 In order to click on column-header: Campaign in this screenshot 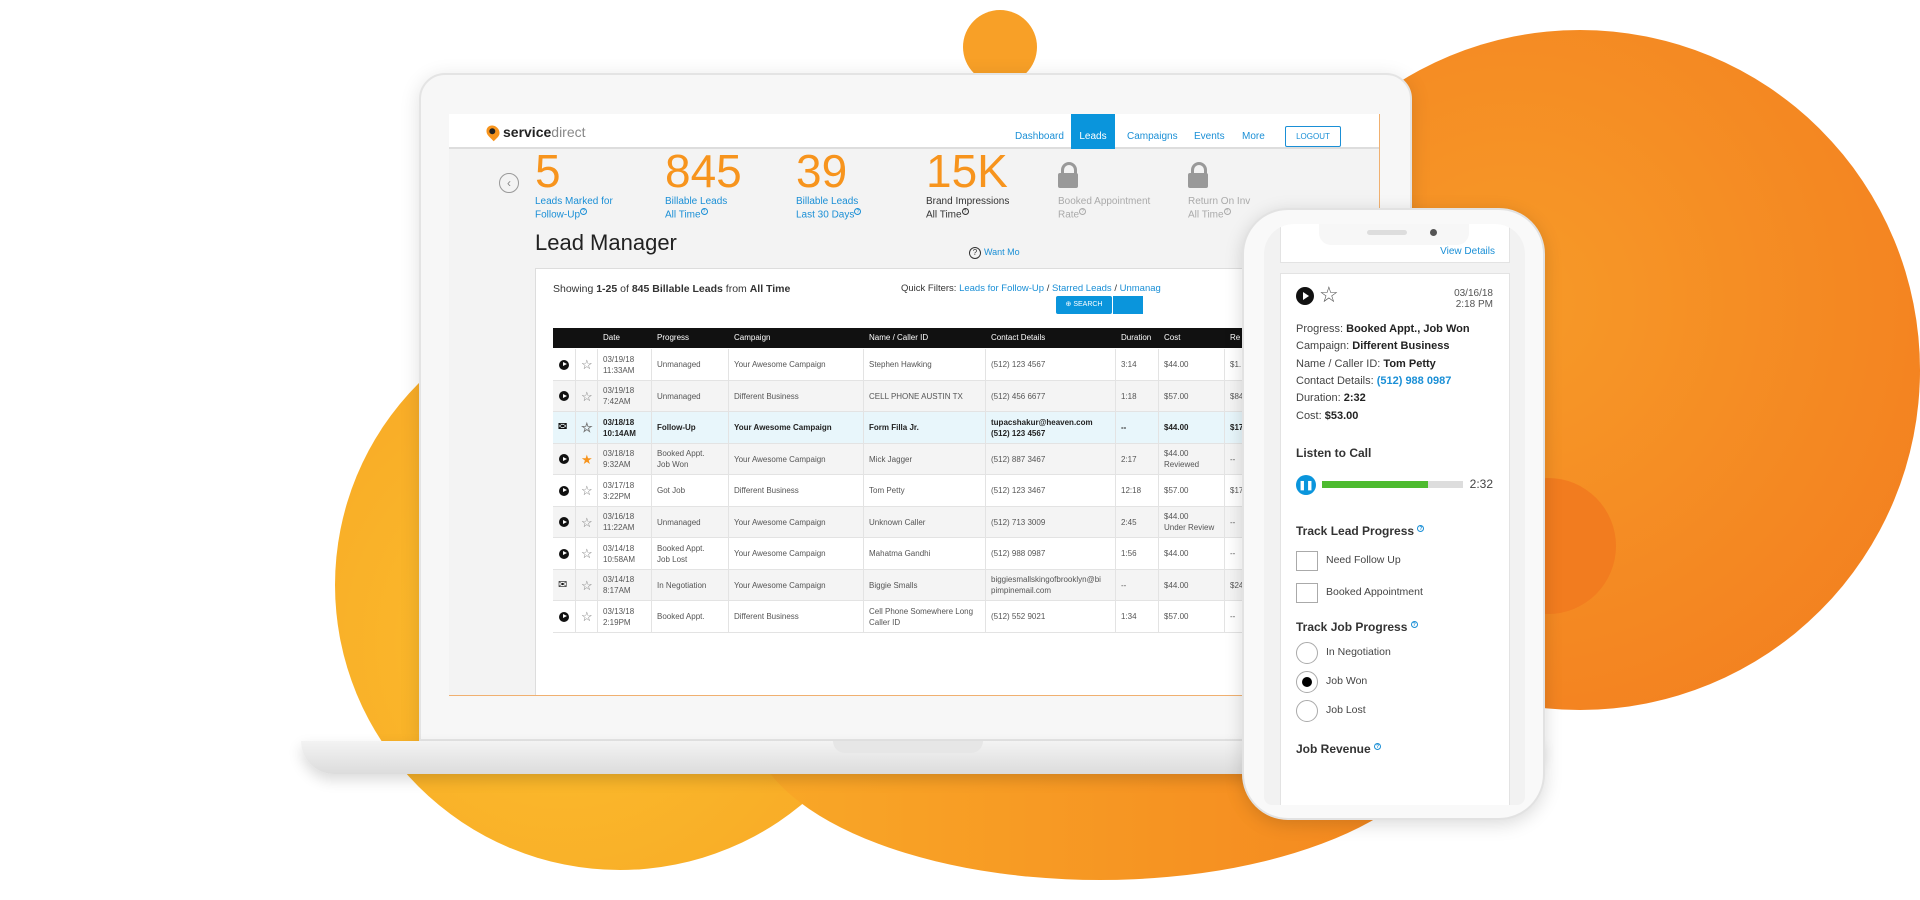, I will do `click(796, 338)`.